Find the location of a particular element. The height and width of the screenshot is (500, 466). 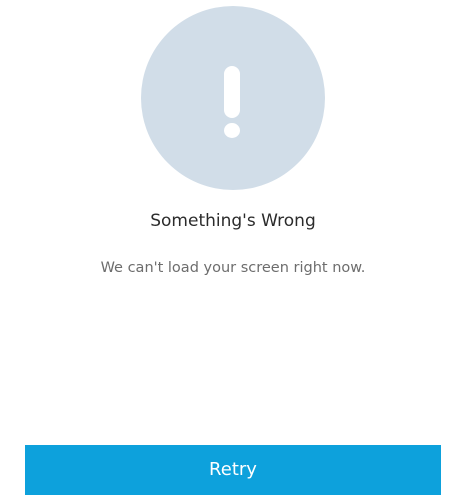

exclamation-bar is located at coordinates (232, 92).